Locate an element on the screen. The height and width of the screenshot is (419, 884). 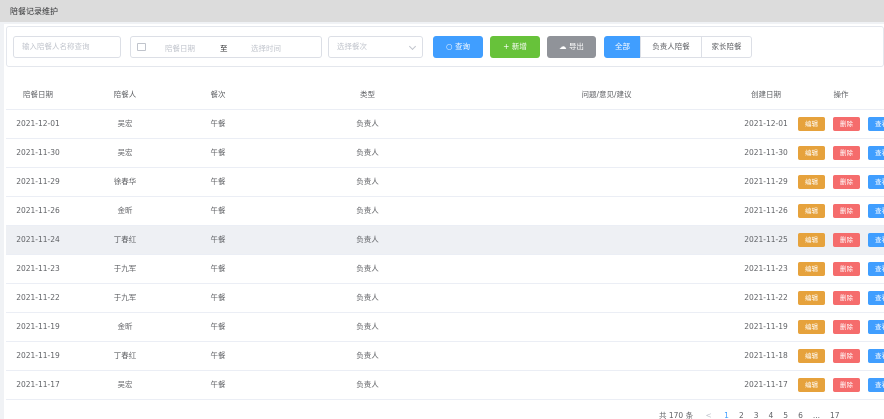
segment-manager-meal-label: 负责人陪餐 is located at coordinates (671, 46).